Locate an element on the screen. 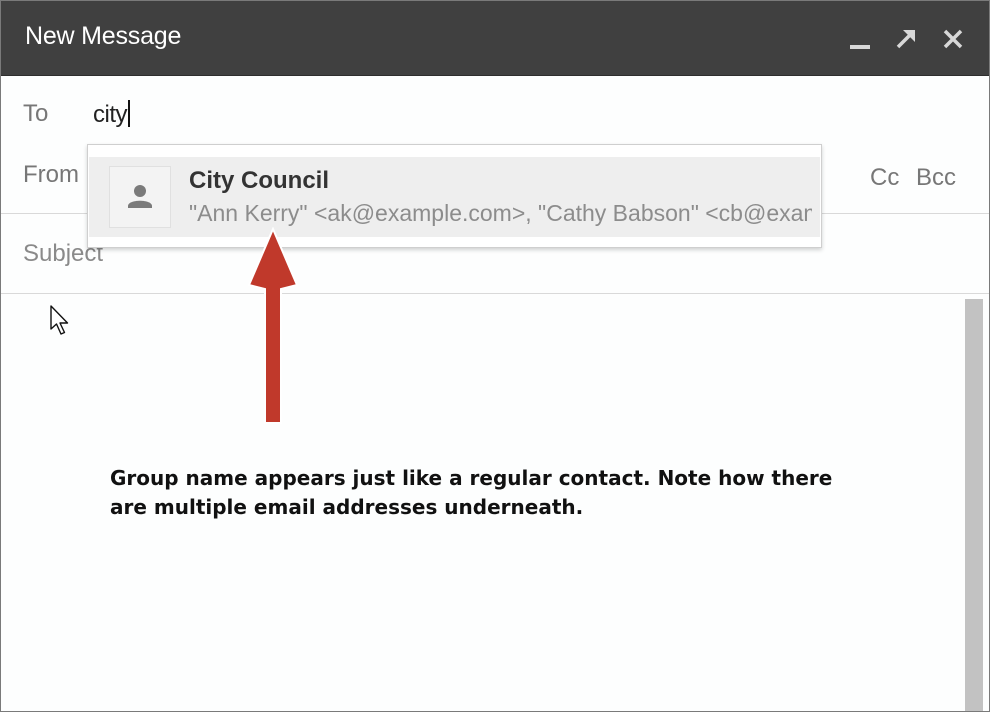 The image size is (990, 712). to-field: city is located at coordinates (111, 114).